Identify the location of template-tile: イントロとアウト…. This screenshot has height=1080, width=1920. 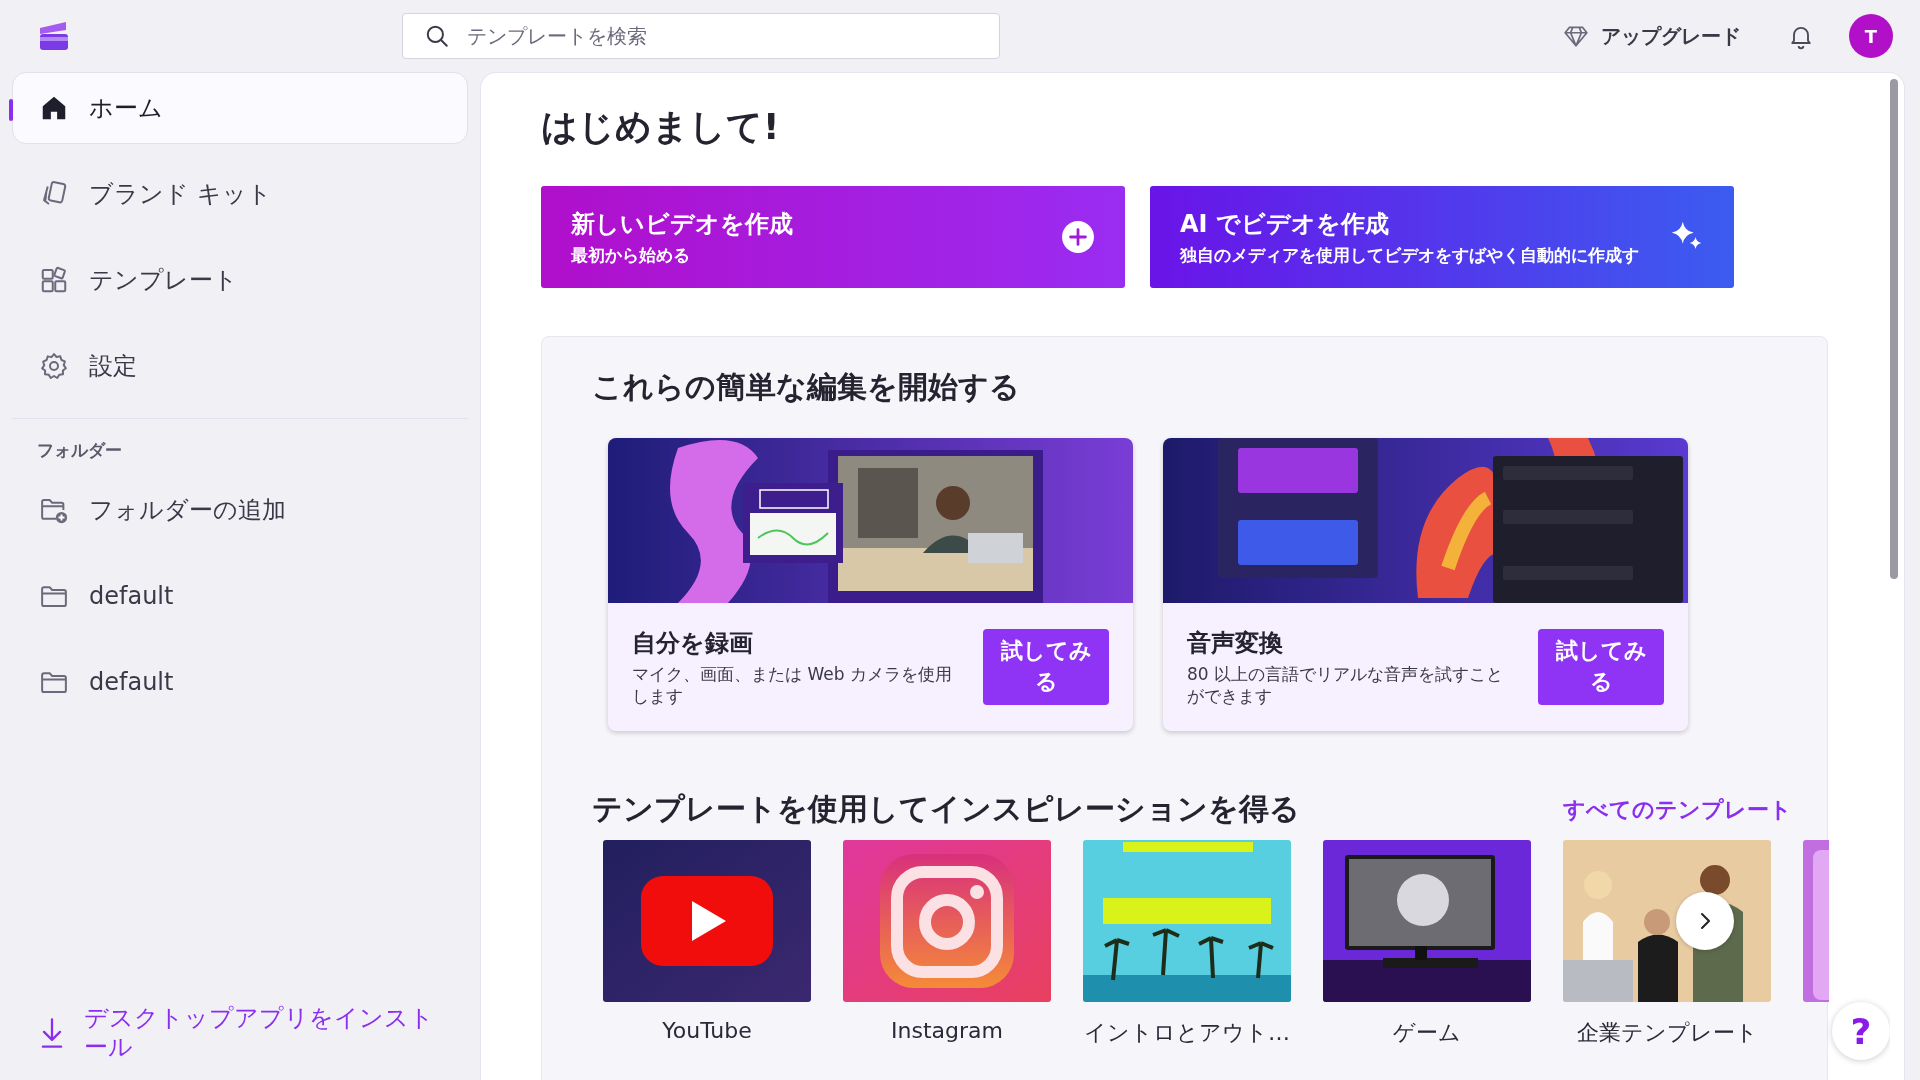
(1187, 944).